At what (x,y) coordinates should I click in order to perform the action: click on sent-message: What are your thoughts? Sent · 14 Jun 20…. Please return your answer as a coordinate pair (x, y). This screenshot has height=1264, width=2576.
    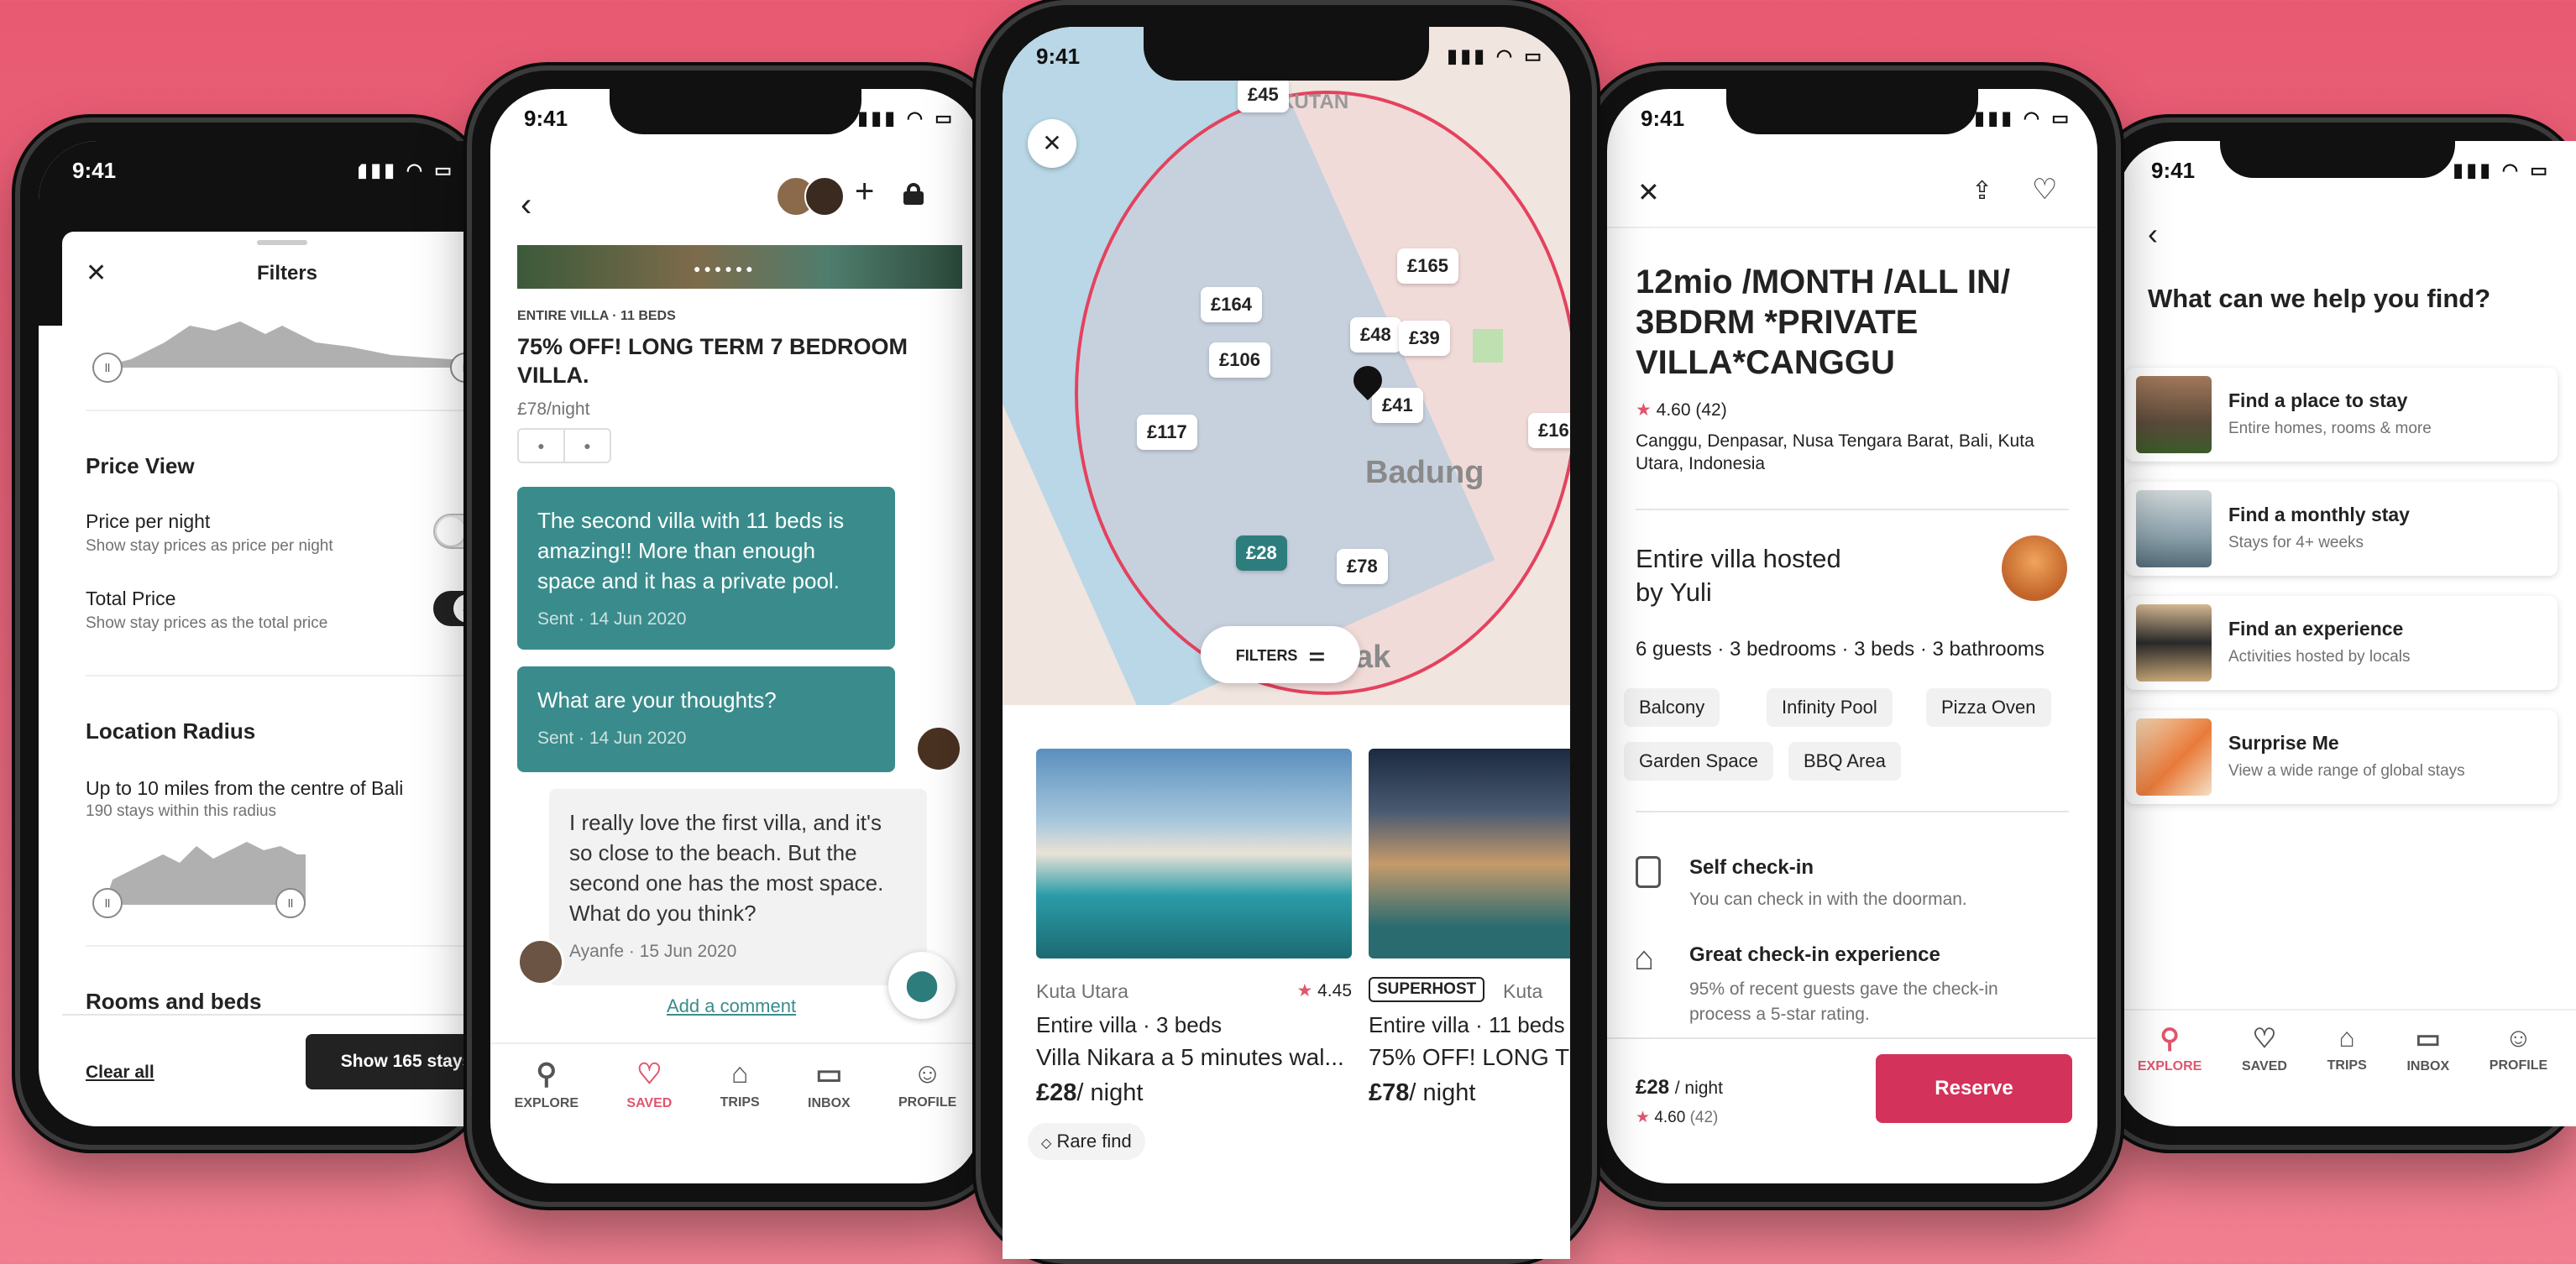
    Looking at the image, I should click on (706, 719).